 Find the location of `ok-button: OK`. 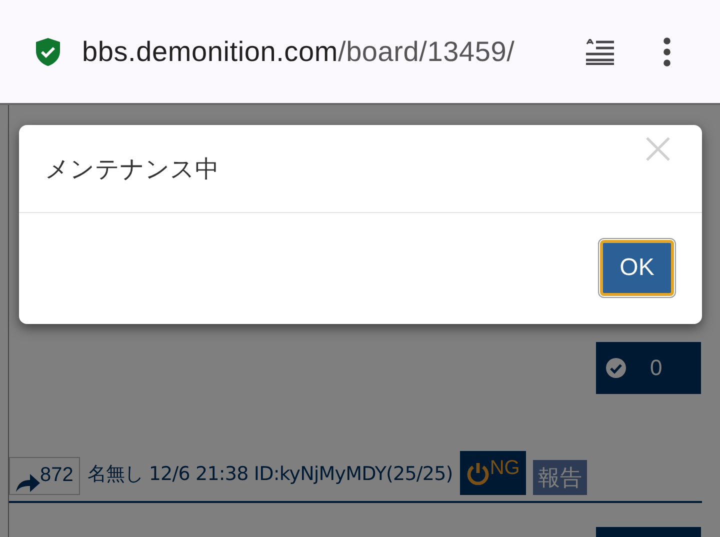

ok-button: OK is located at coordinates (637, 268).